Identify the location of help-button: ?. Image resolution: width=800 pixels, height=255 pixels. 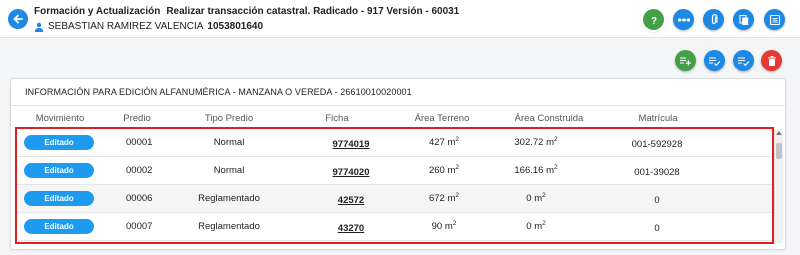
(653, 19).